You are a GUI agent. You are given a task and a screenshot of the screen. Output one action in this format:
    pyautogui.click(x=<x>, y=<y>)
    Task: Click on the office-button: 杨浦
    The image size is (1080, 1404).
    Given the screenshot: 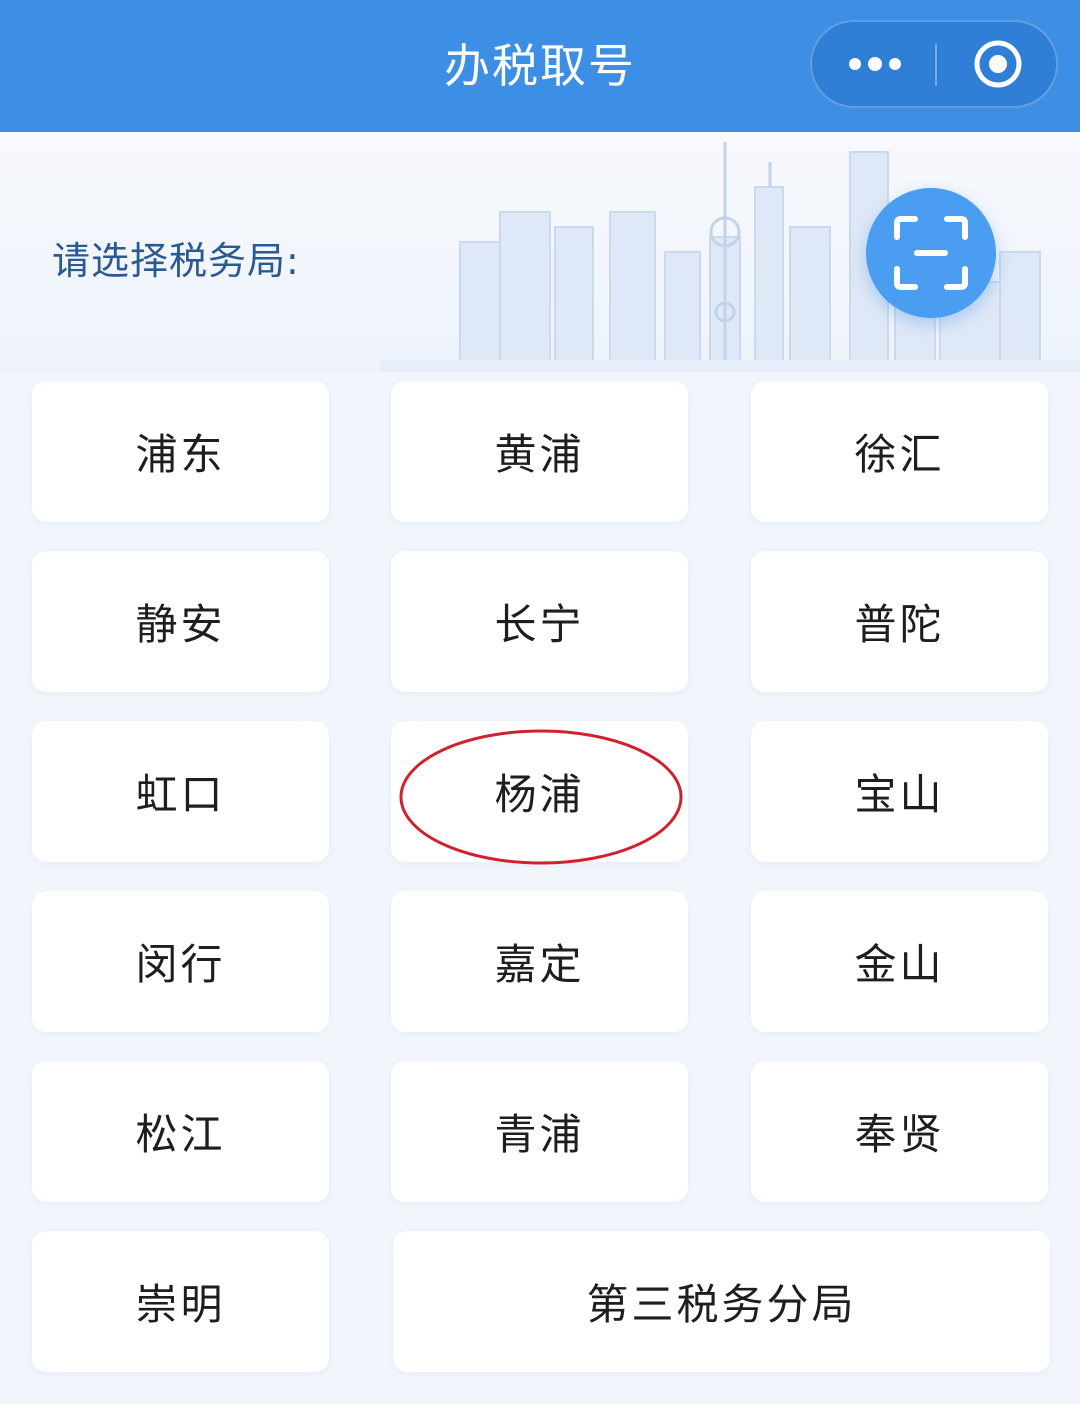 What is the action you would take?
    pyautogui.click(x=539, y=791)
    